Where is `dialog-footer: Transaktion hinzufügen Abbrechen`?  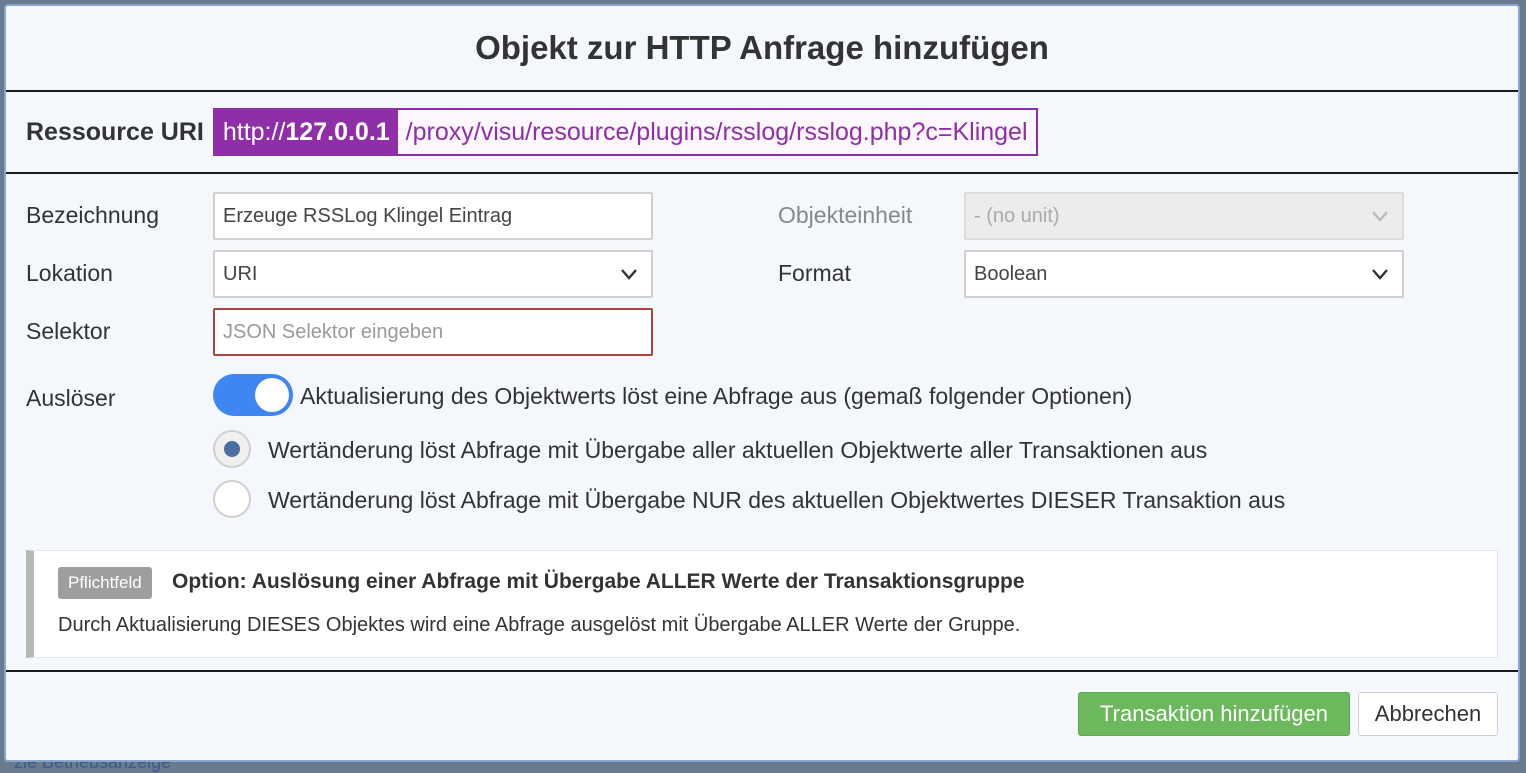
dialog-footer: Transaktion hinzufügen Abbrechen is located at coordinates (762, 715).